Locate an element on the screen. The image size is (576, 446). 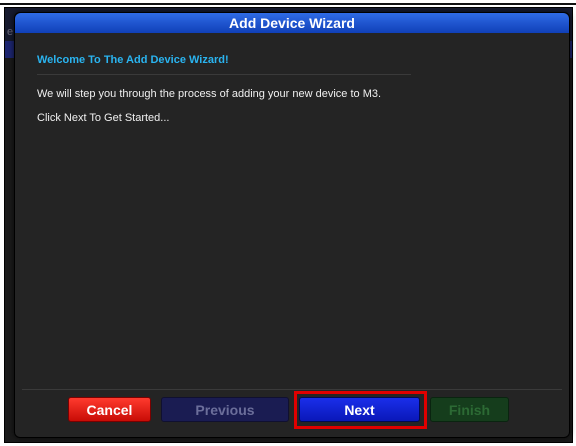
dialog-title-bar: Add Device Wizard is located at coordinates (292, 23).